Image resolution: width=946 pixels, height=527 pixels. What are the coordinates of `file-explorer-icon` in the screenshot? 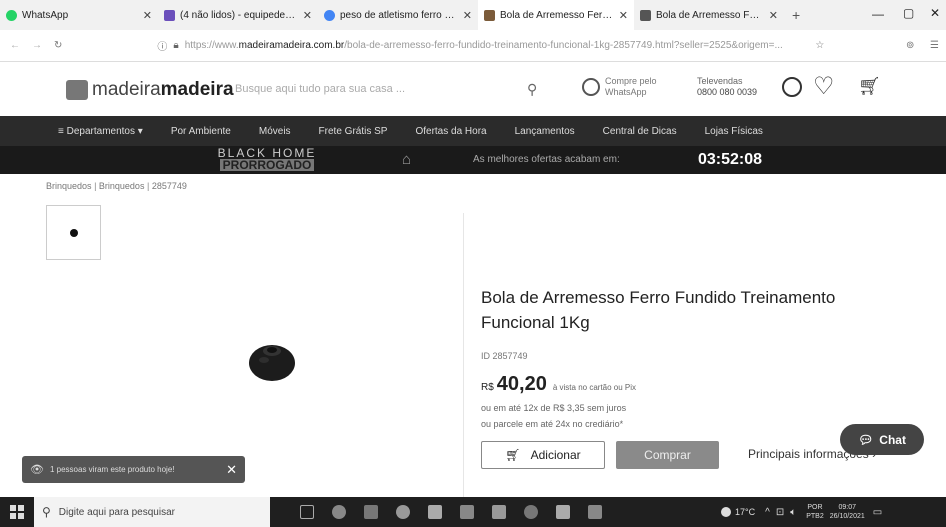 It's located at (435, 512).